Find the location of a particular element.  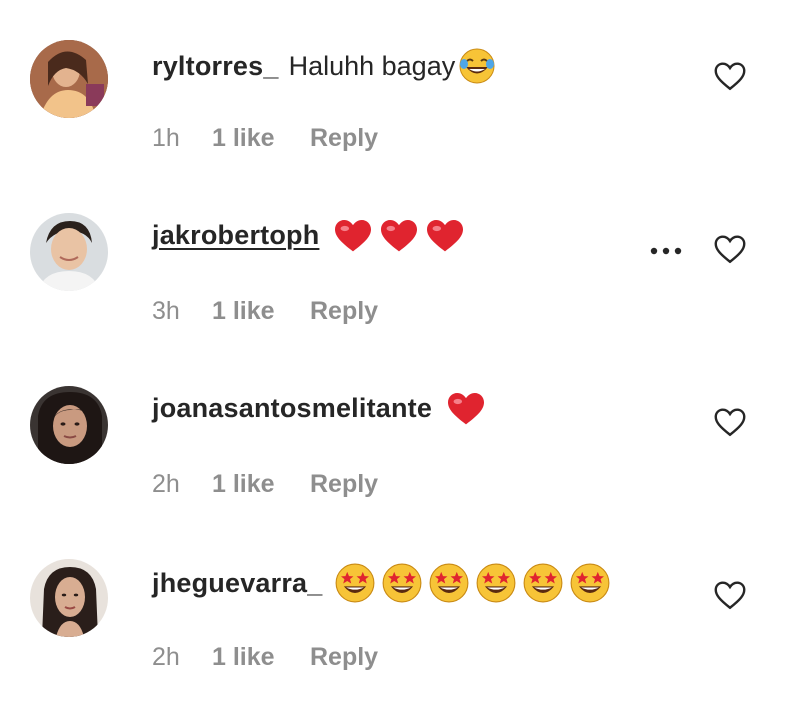

face-with-tears-of-joy-icon is located at coordinates (477, 66).